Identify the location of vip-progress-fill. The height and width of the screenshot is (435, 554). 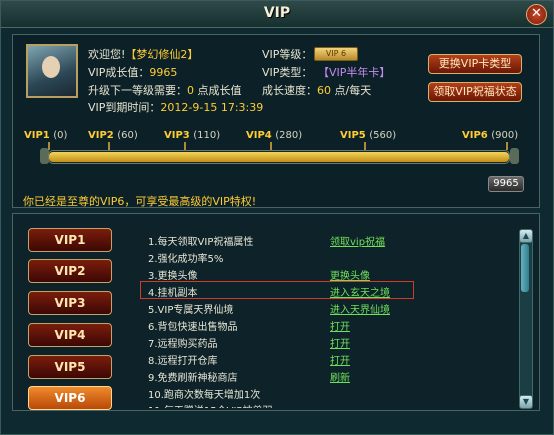
(279, 157).